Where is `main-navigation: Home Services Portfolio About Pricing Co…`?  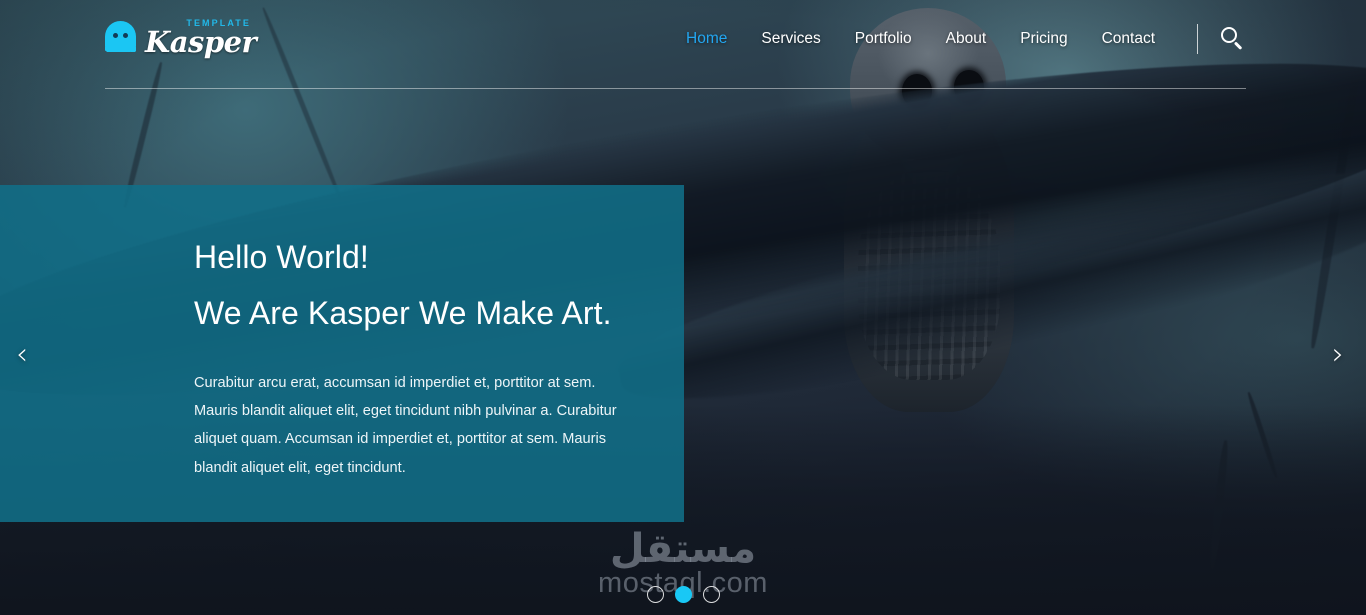
main-navigation: Home Services Portfolio About Pricing Co… is located at coordinates (957, 39).